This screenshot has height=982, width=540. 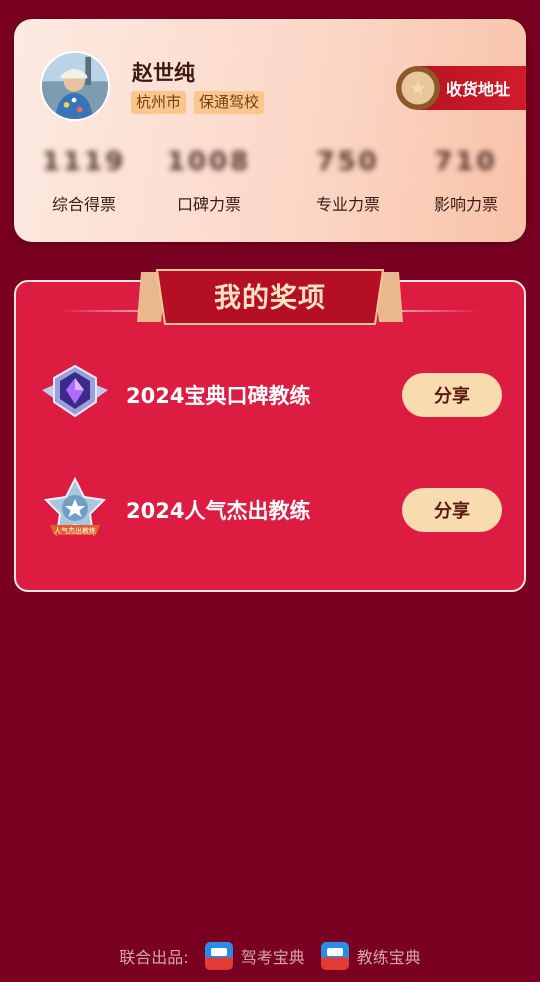 I want to click on award-item: 2024宝典口碑教练 分享, so click(x=270, y=395).